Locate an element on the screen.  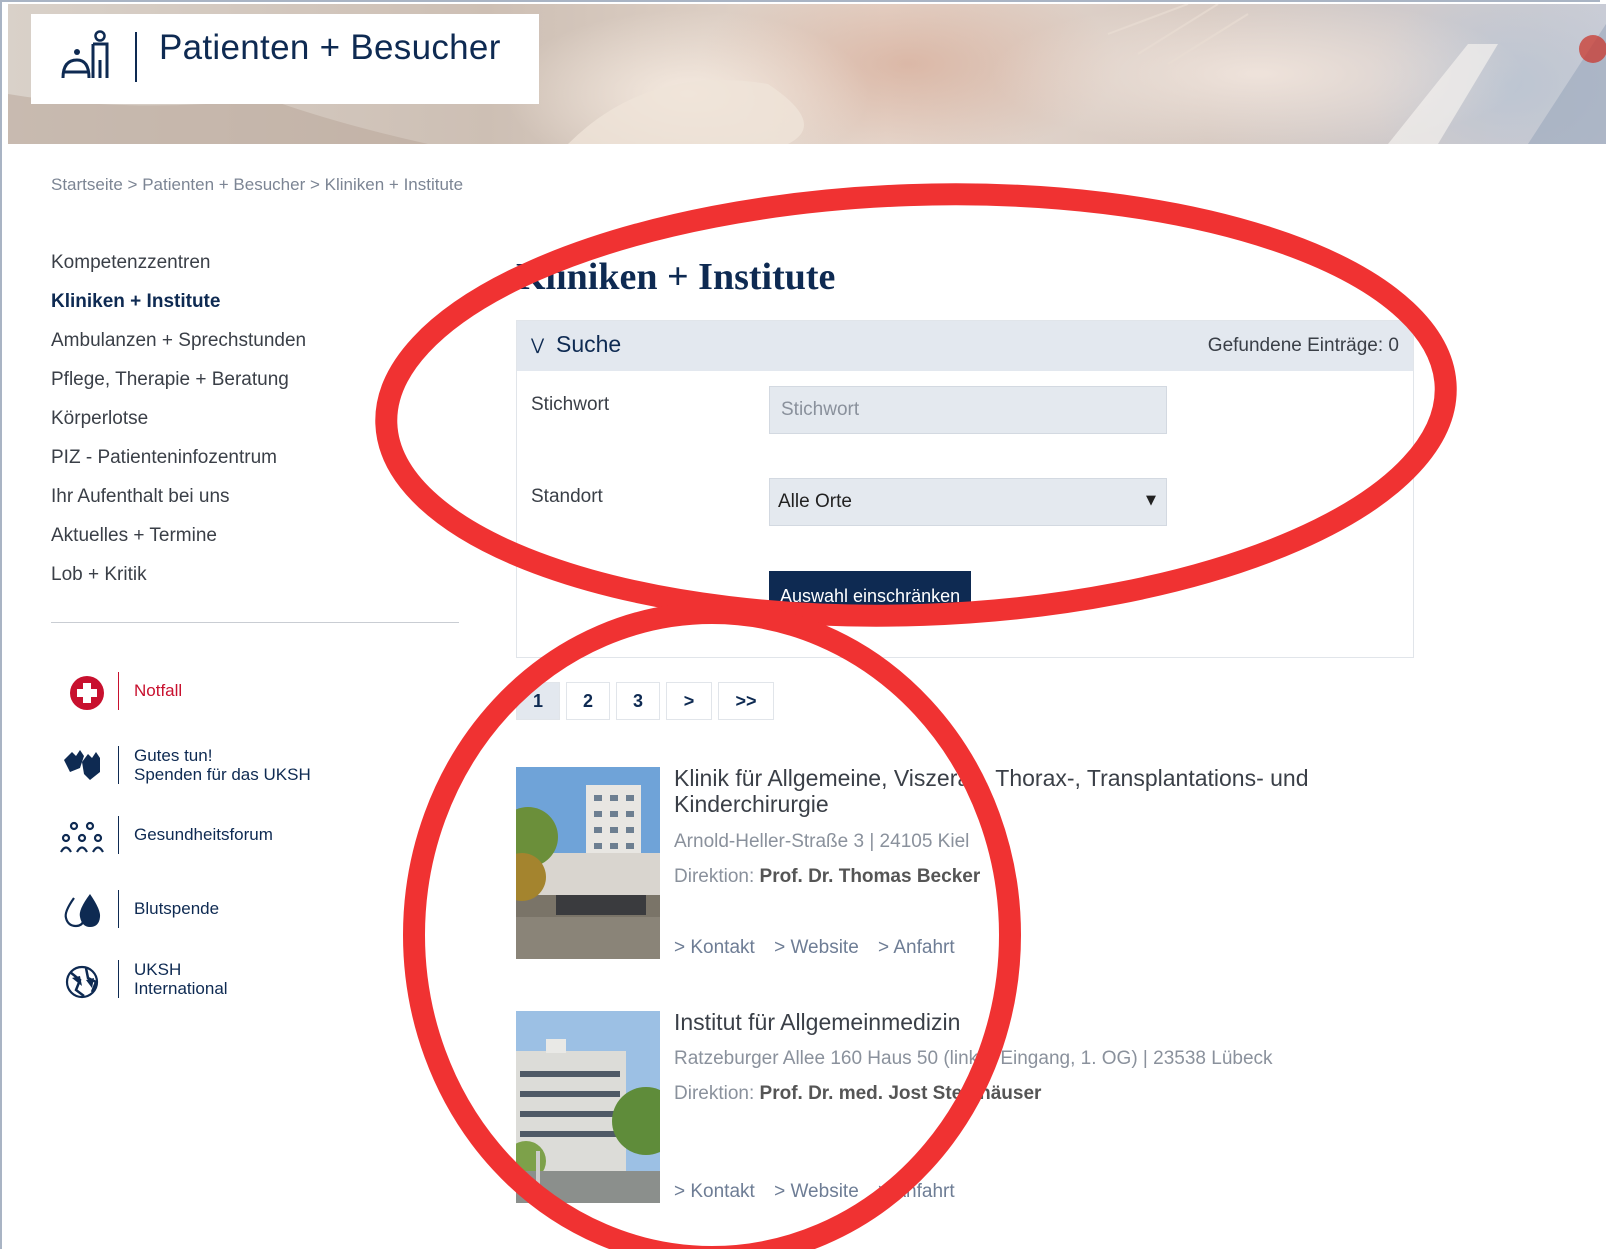
nav-item-koerperlotse: Körperlotse is located at coordinates (256, 425).